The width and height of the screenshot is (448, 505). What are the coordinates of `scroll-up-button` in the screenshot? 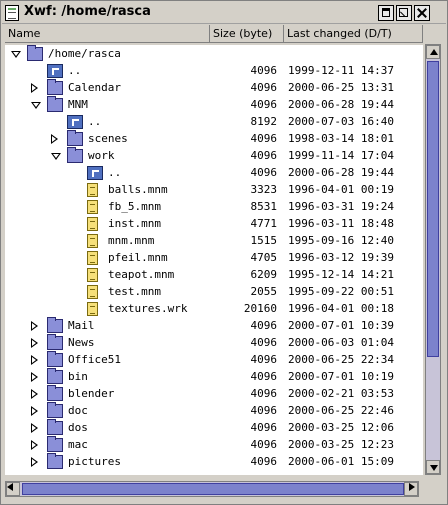 It's located at (433, 52).